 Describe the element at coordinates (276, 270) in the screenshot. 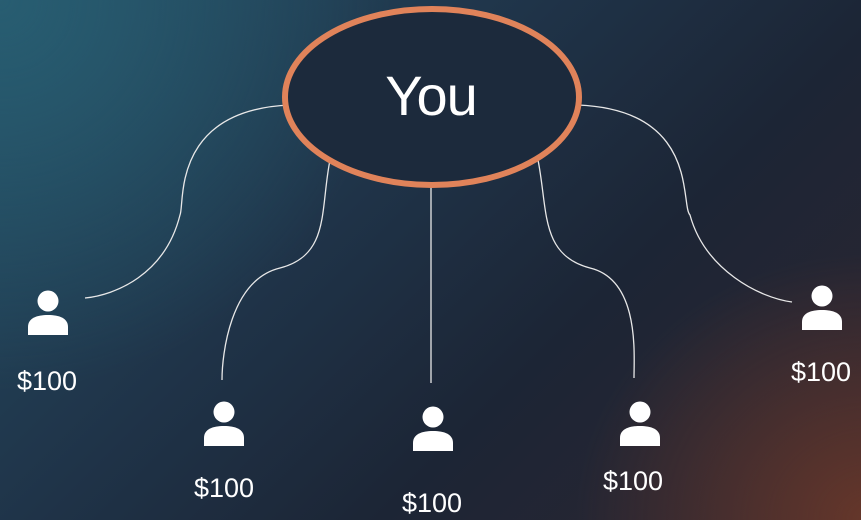

I see `connector-left-near` at that location.